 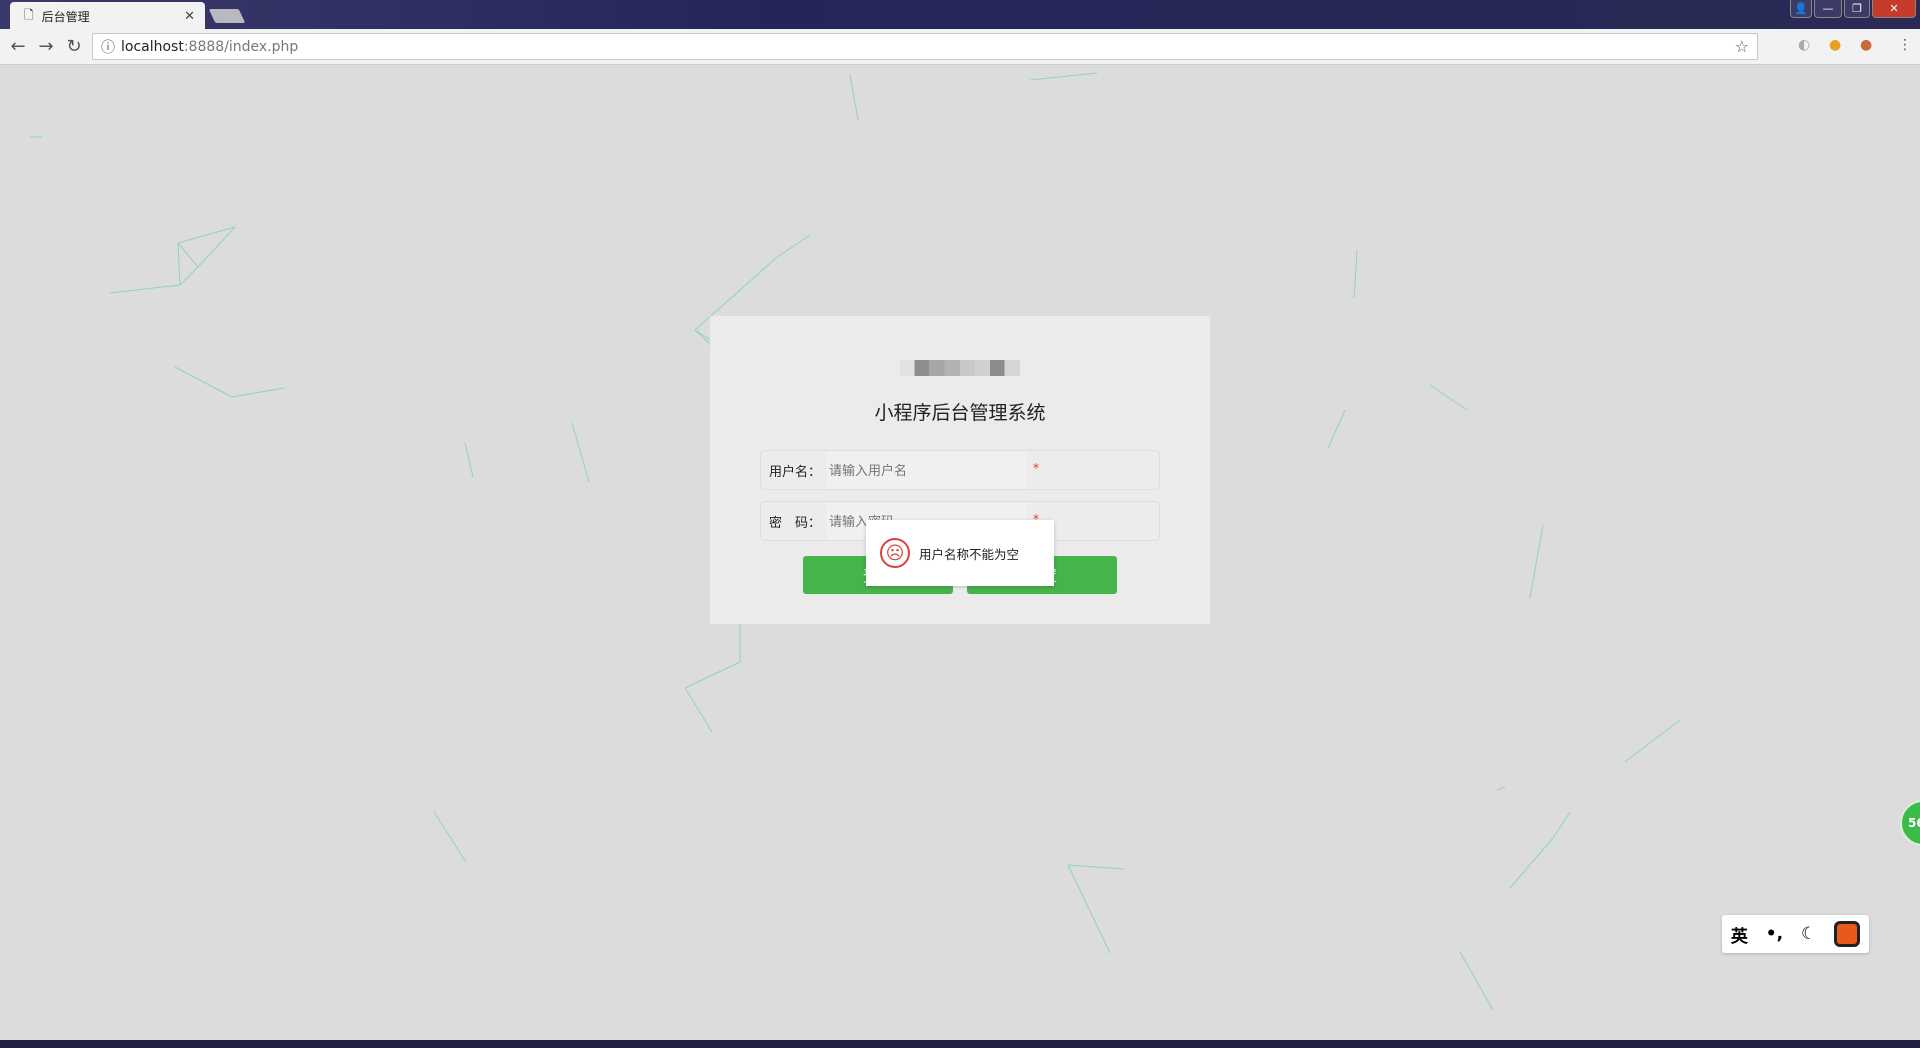 What do you see at coordinates (107, 16) in the screenshot?
I see `browser-tab: 🗋 后台管理 ✕` at bounding box center [107, 16].